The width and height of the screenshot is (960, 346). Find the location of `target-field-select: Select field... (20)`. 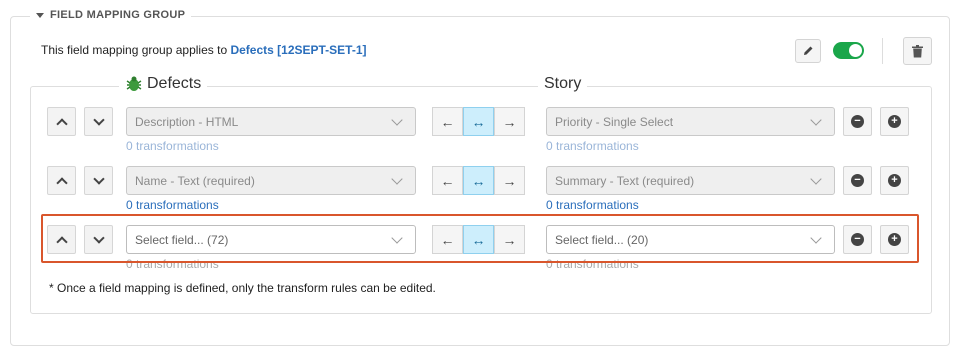

target-field-select: Select field... (20) is located at coordinates (690, 239).